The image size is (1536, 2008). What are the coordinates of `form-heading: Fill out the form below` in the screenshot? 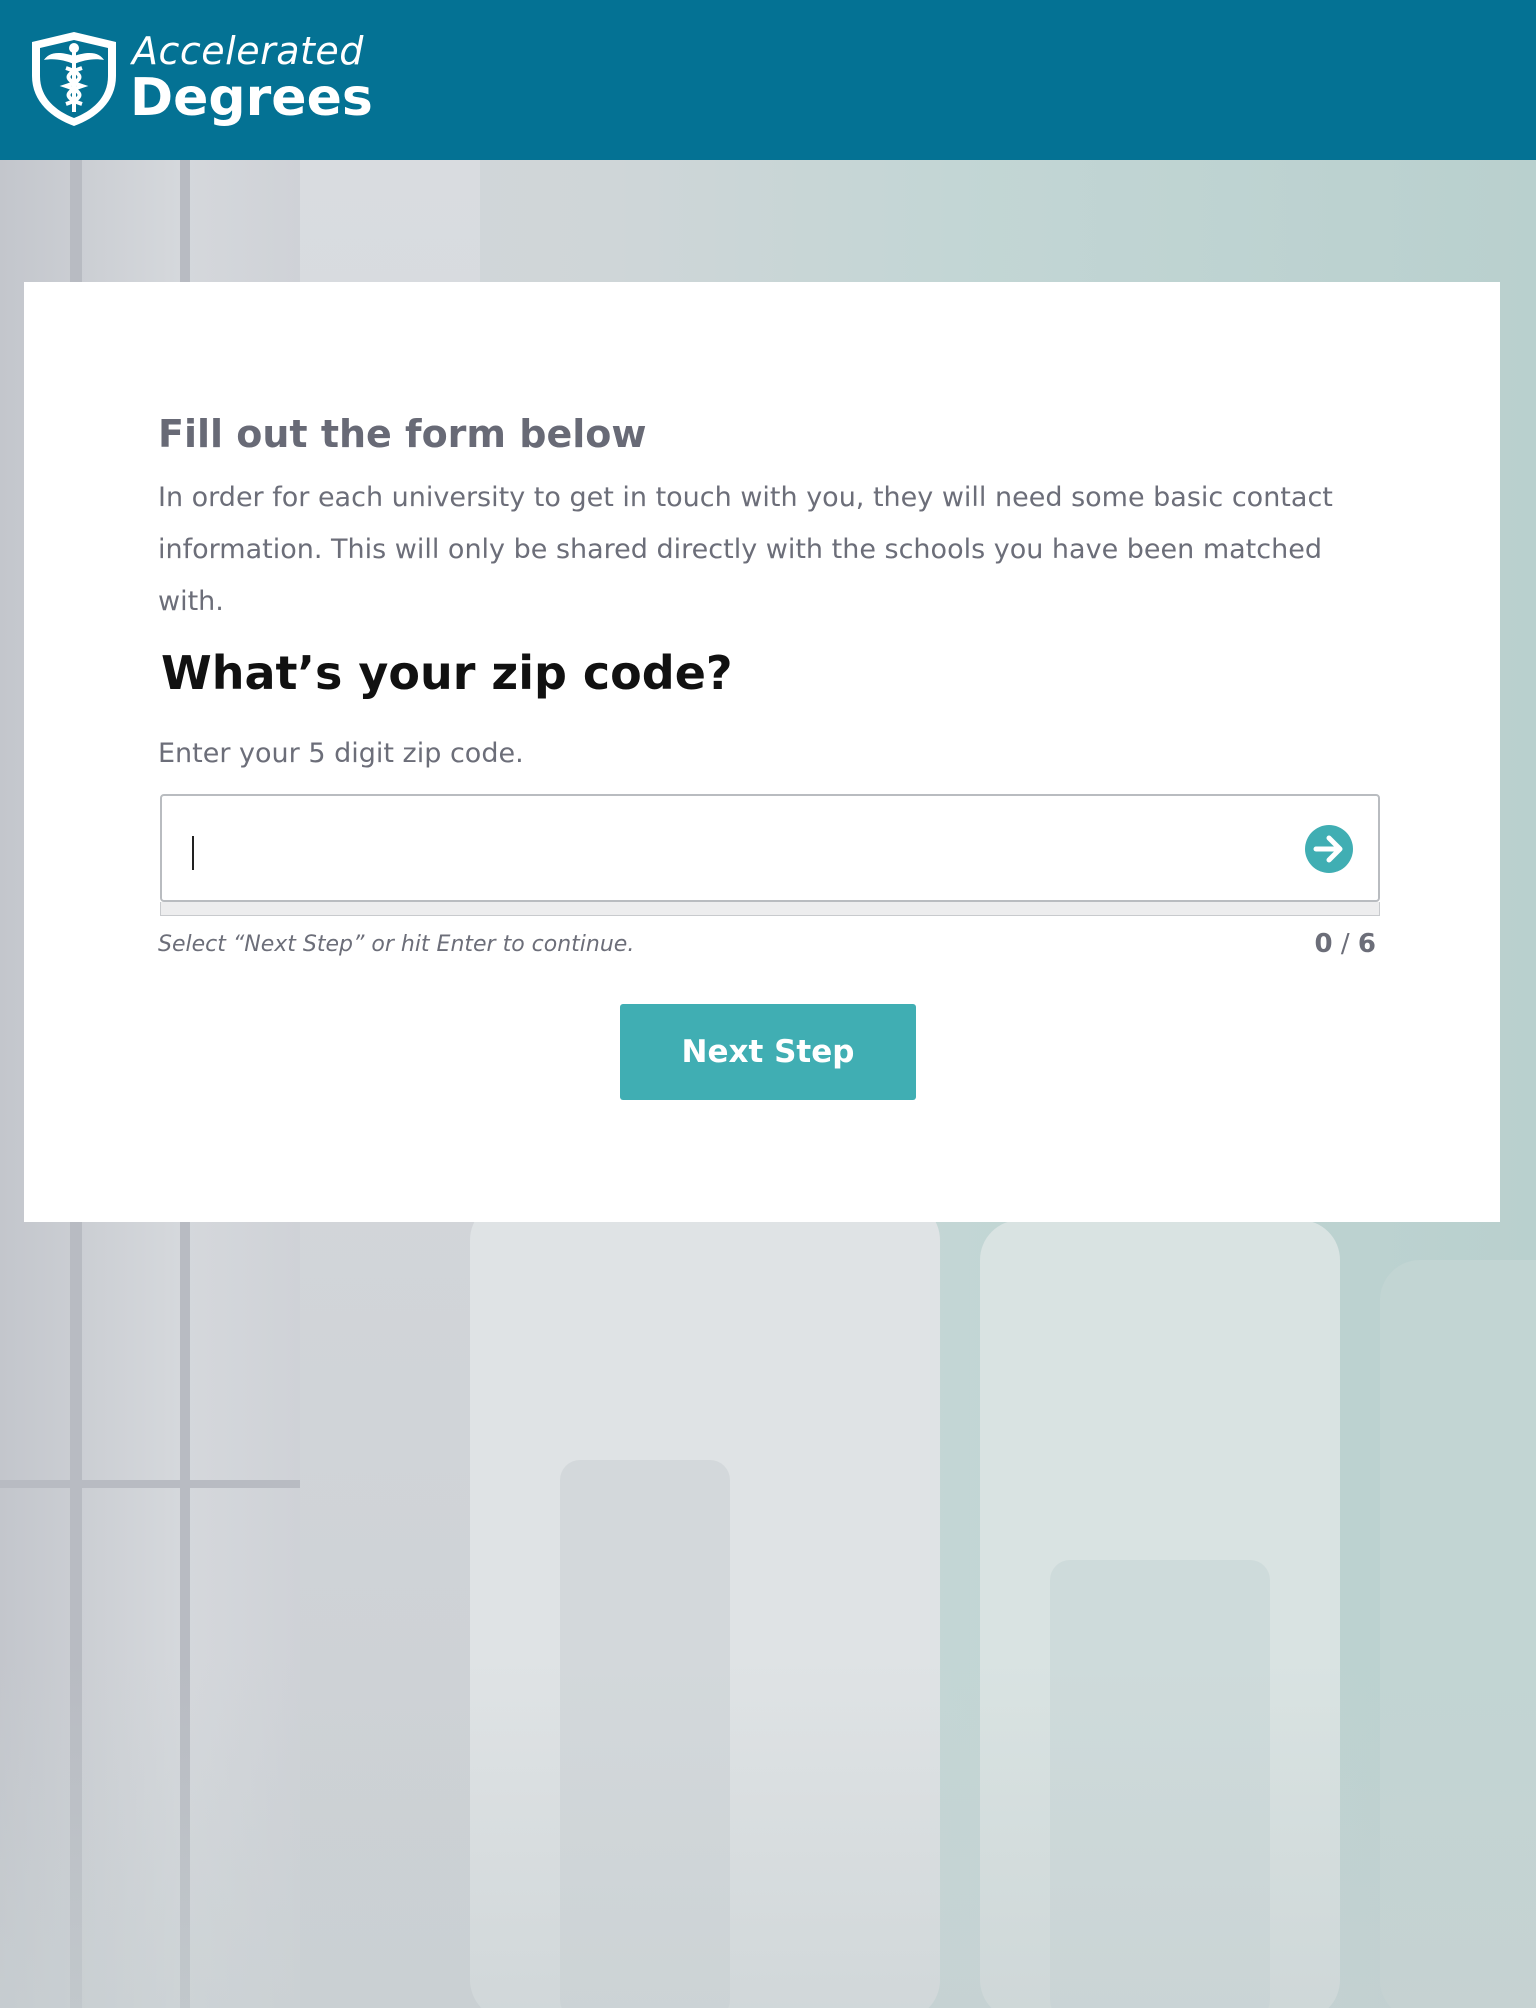 It's located at (402, 434).